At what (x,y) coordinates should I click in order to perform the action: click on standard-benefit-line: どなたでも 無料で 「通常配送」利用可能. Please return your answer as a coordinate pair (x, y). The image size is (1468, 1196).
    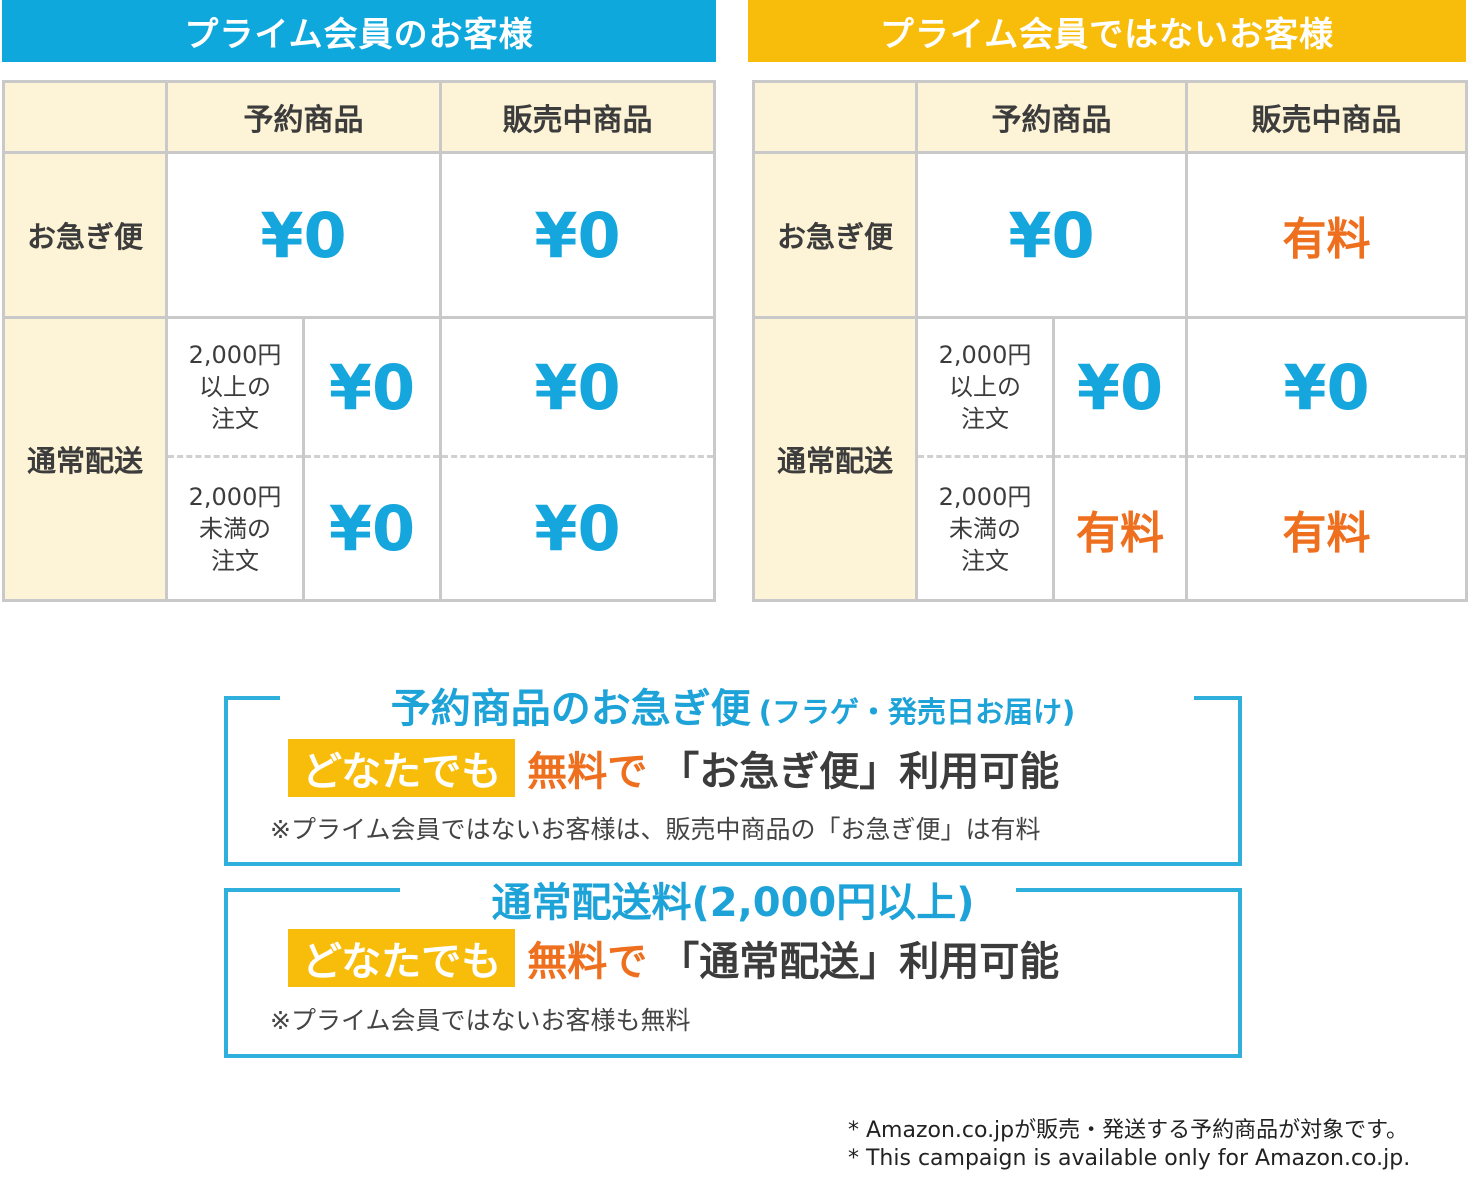
    Looking at the image, I should click on (673, 958).